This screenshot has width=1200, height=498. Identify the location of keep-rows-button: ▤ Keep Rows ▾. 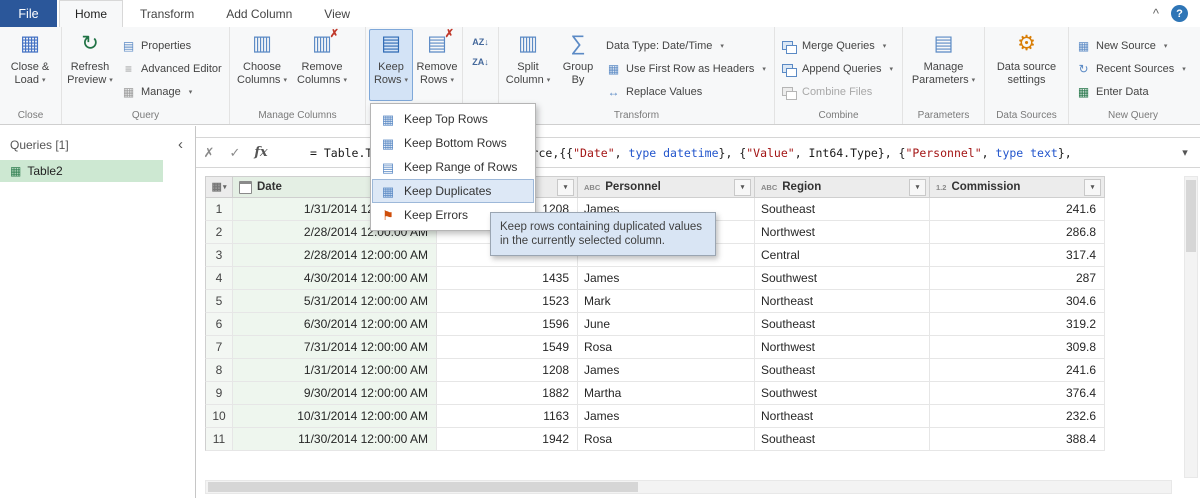
(391, 65).